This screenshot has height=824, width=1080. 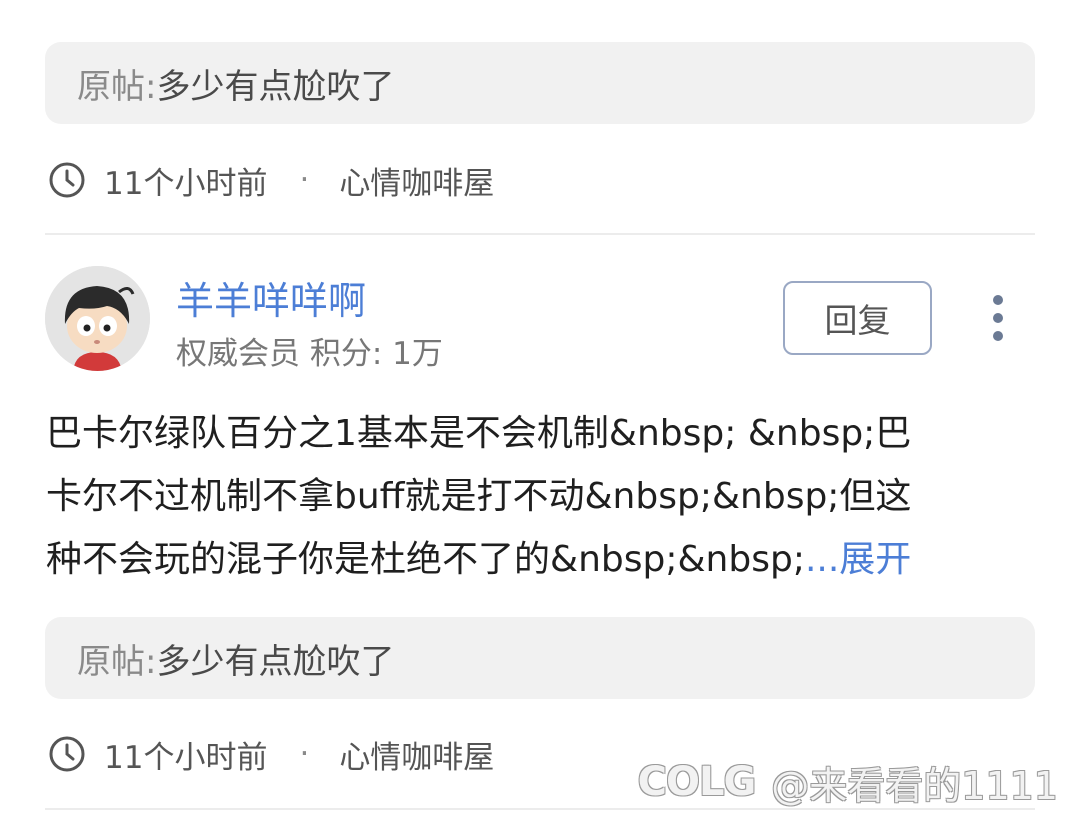 I want to click on divider, so click(x=540, y=234).